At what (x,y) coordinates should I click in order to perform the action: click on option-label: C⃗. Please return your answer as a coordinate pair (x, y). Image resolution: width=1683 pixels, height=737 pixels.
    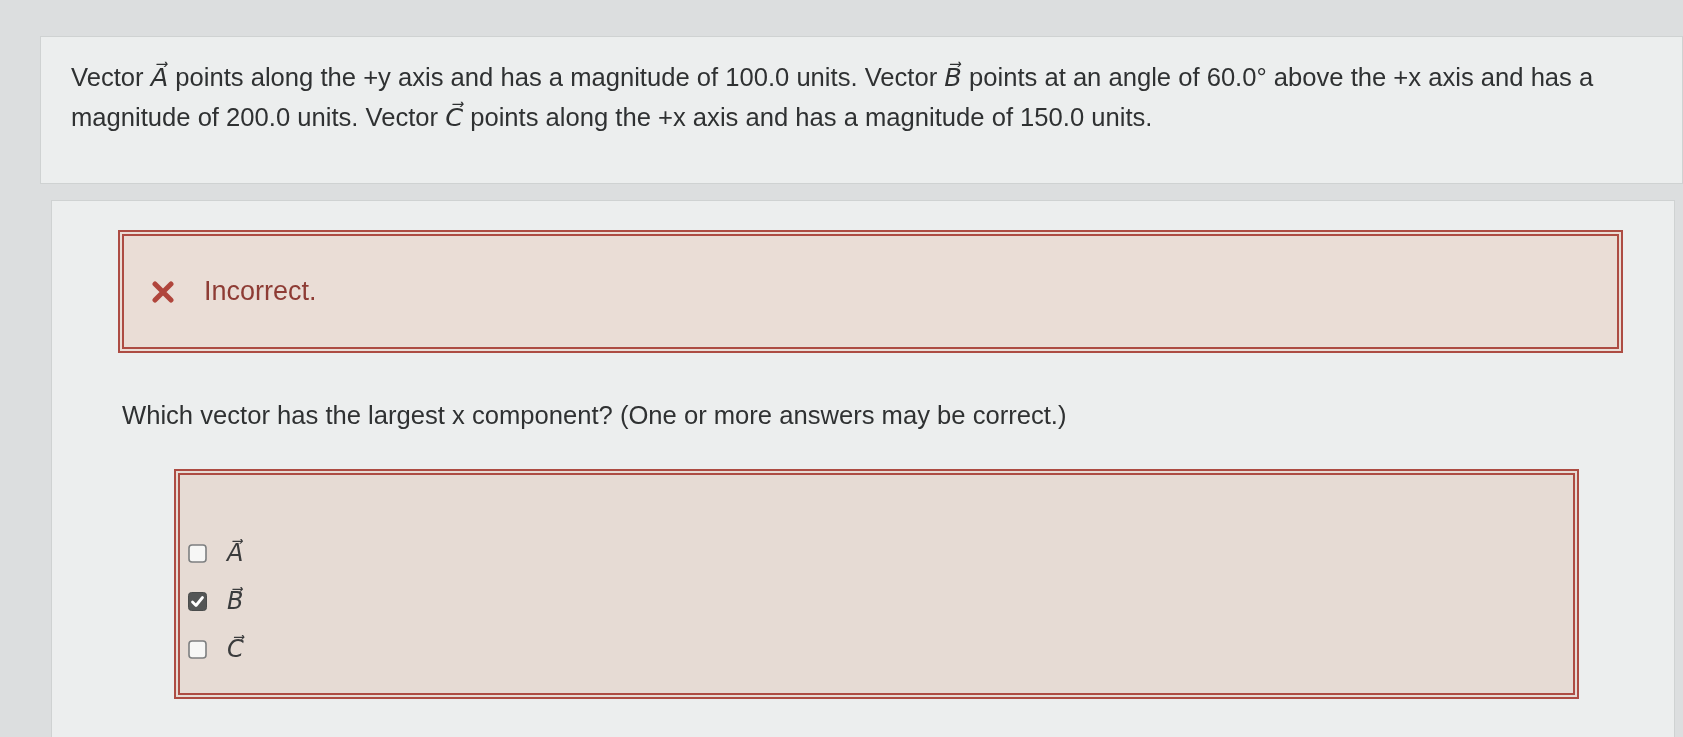
    Looking at the image, I should click on (235, 649).